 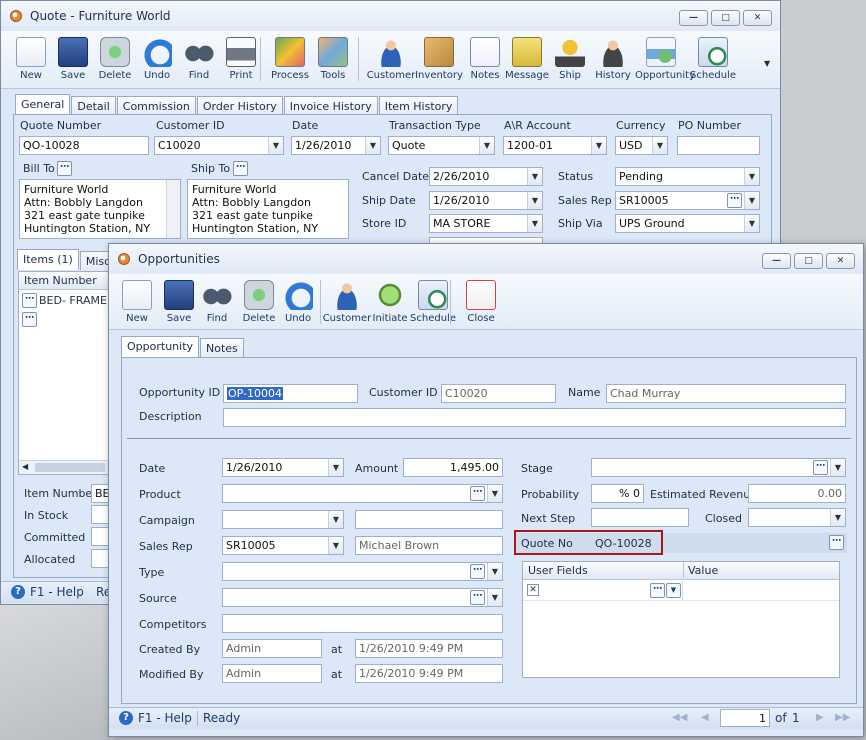 What do you see at coordinates (362, 571) in the screenshot?
I see `type-field: ⋯ ▼` at bounding box center [362, 571].